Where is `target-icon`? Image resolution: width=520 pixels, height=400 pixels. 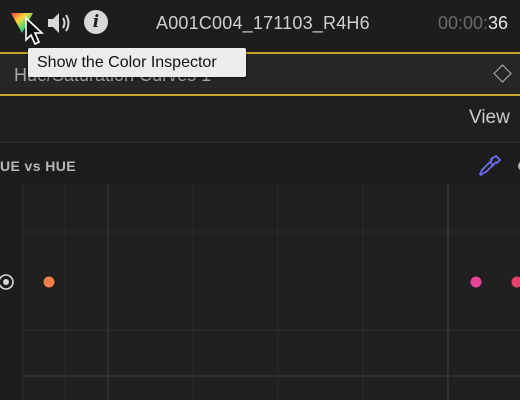 target-icon is located at coordinates (7, 282).